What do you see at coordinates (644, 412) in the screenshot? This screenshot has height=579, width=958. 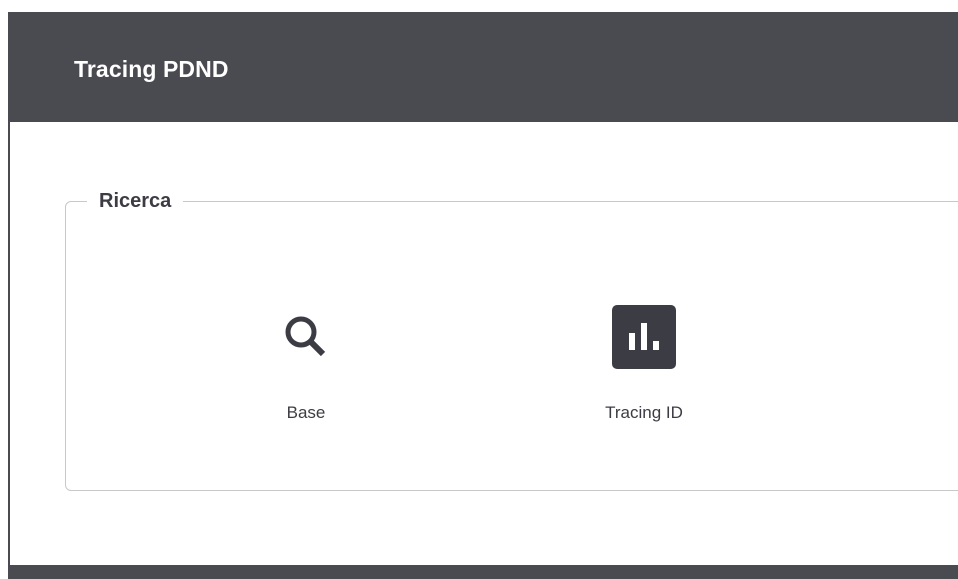 I see `tracing-id-label: Tracing ID` at bounding box center [644, 412].